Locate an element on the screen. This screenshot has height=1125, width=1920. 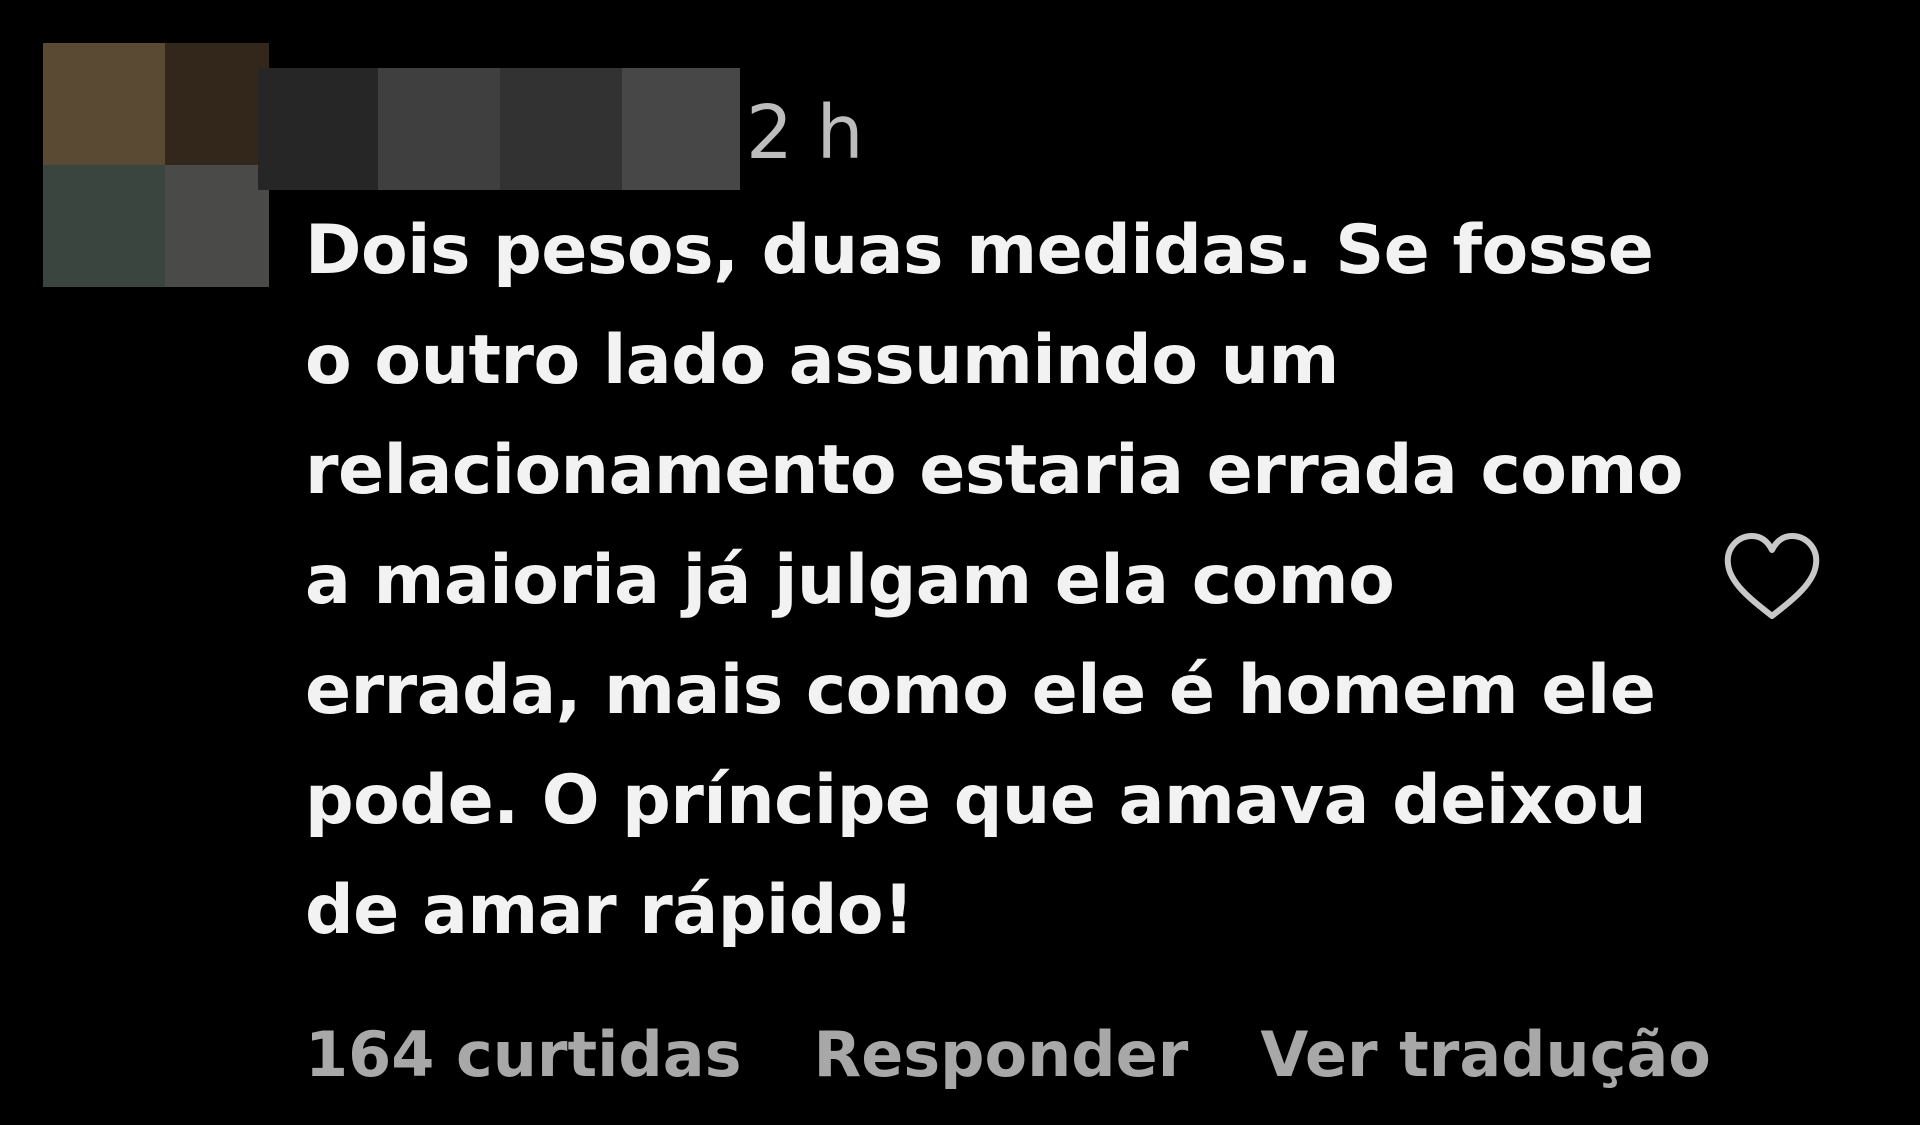
avatar is located at coordinates (156, 165).